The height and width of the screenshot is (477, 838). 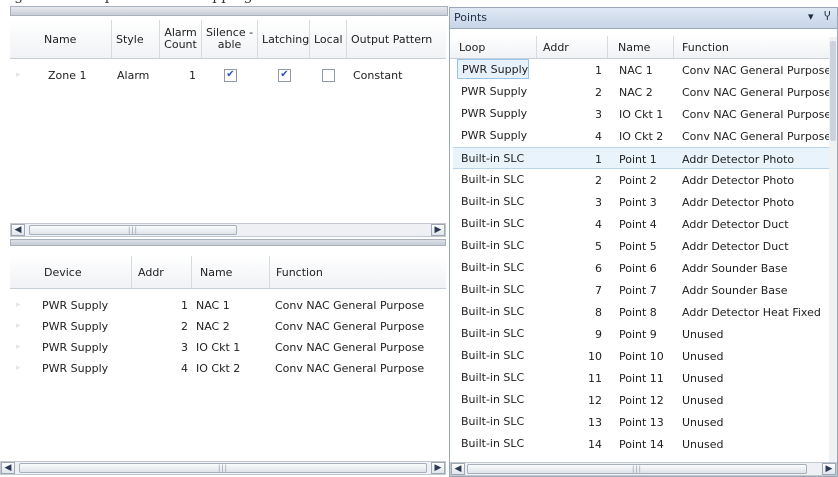 I want to click on name-cell: Point 9, so click(x=638, y=334).